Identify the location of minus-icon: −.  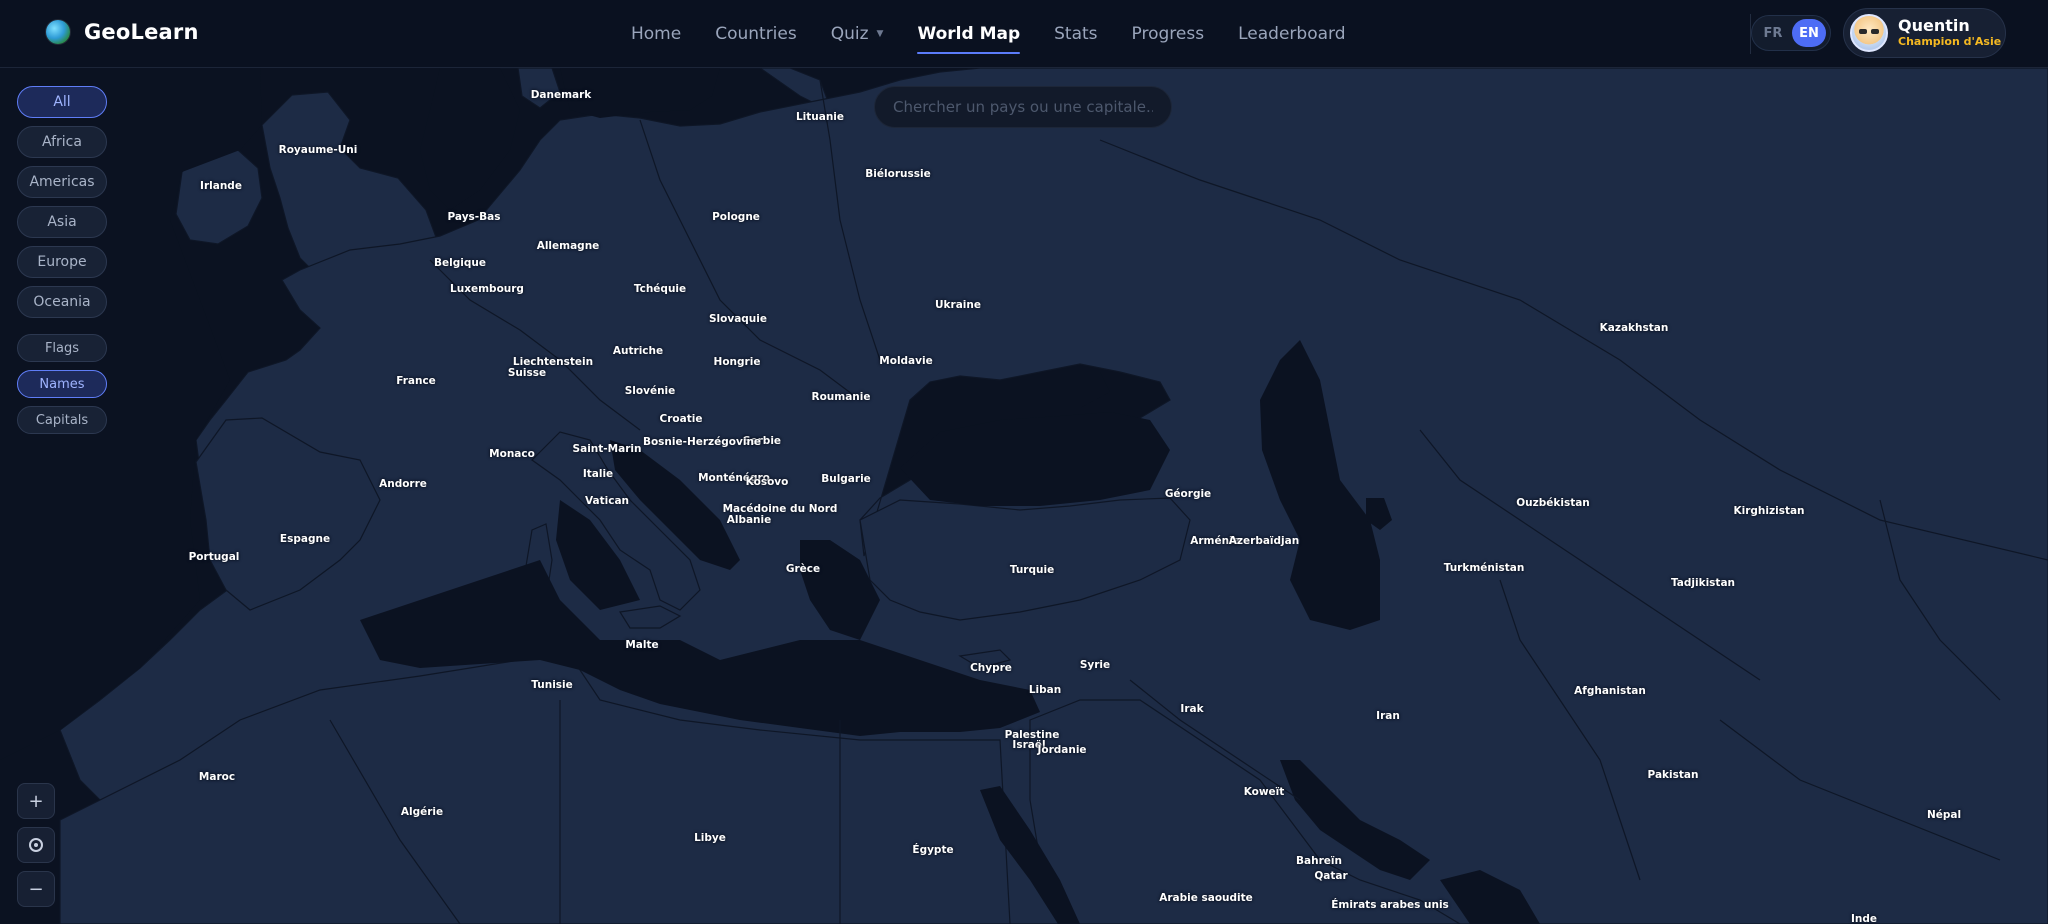
(36, 889).